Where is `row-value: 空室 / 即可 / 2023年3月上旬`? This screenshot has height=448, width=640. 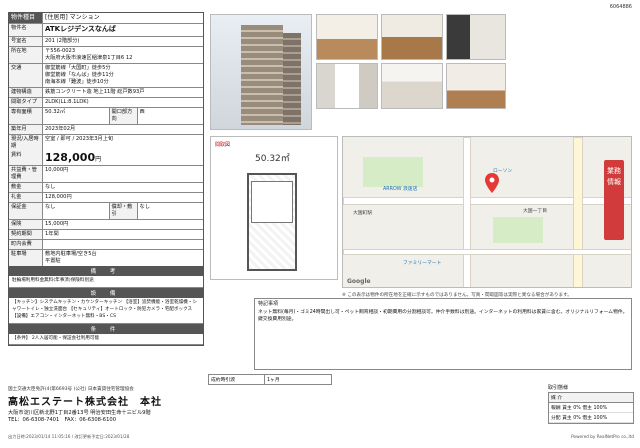
row-value: 空室 / 即可 / 2023年3月上旬 is located at coordinates (79, 138).